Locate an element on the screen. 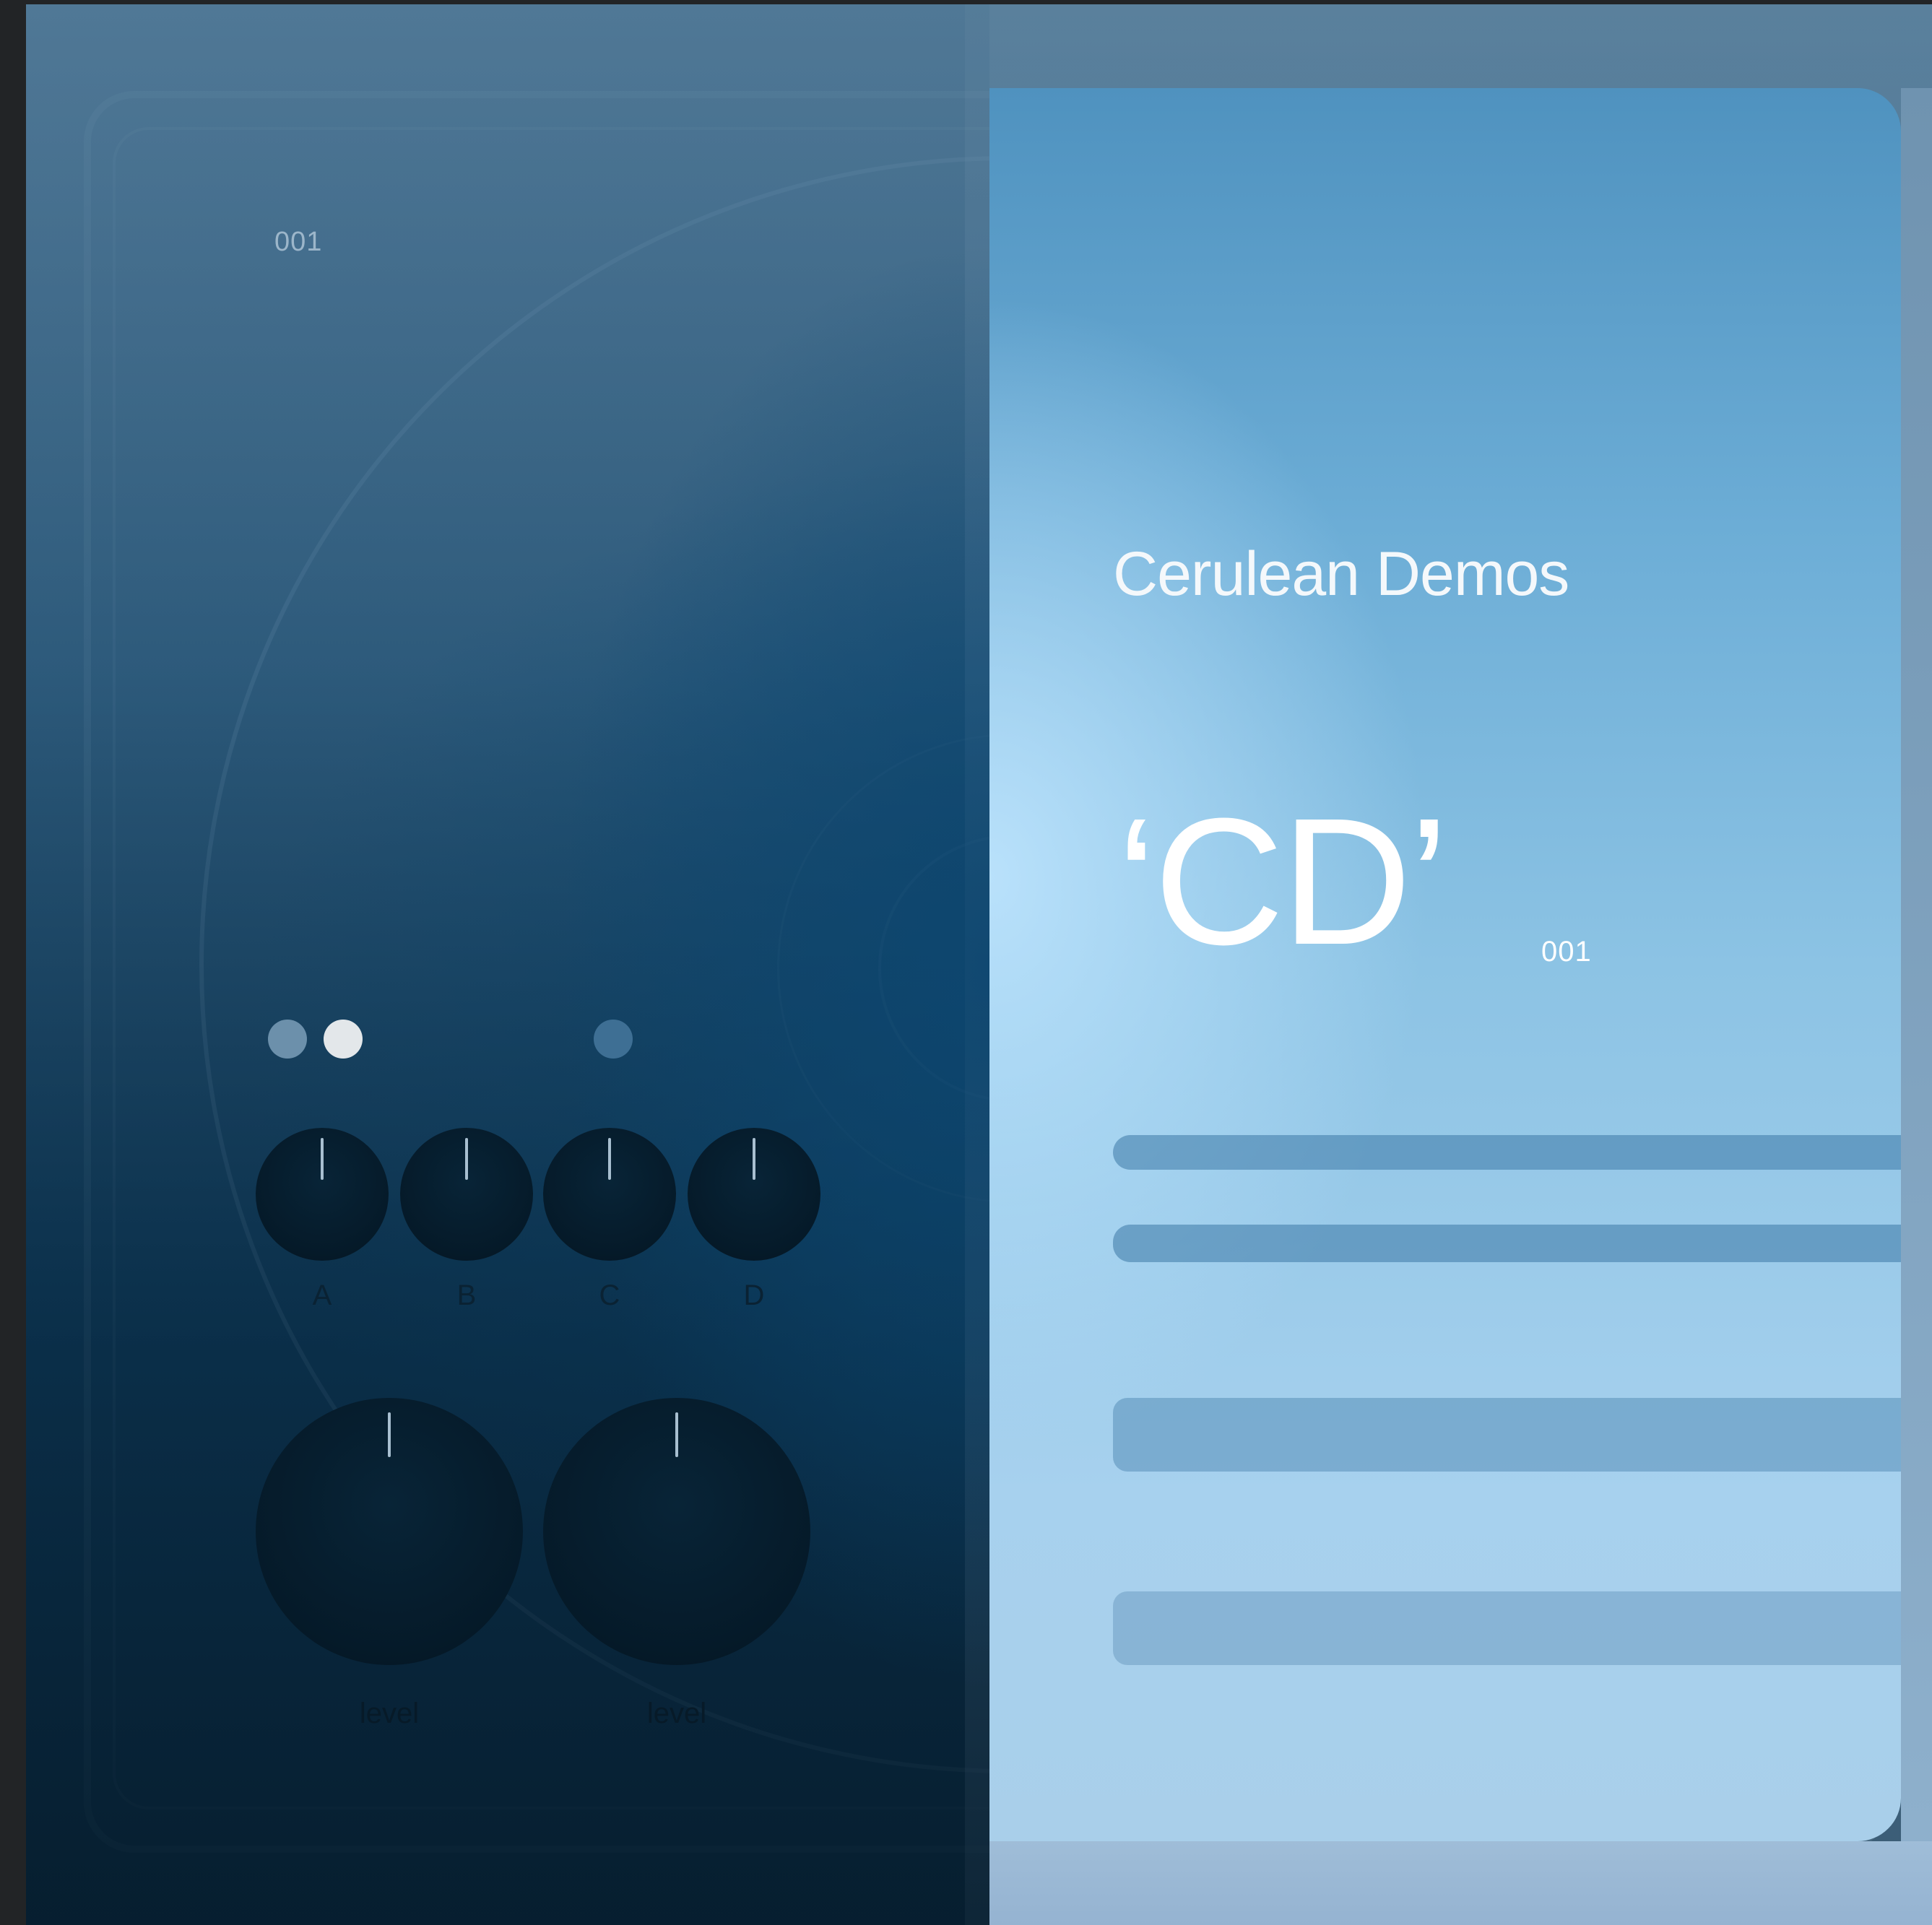 The image size is (1932, 1925). knob-a is located at coordinates (322, 1194).